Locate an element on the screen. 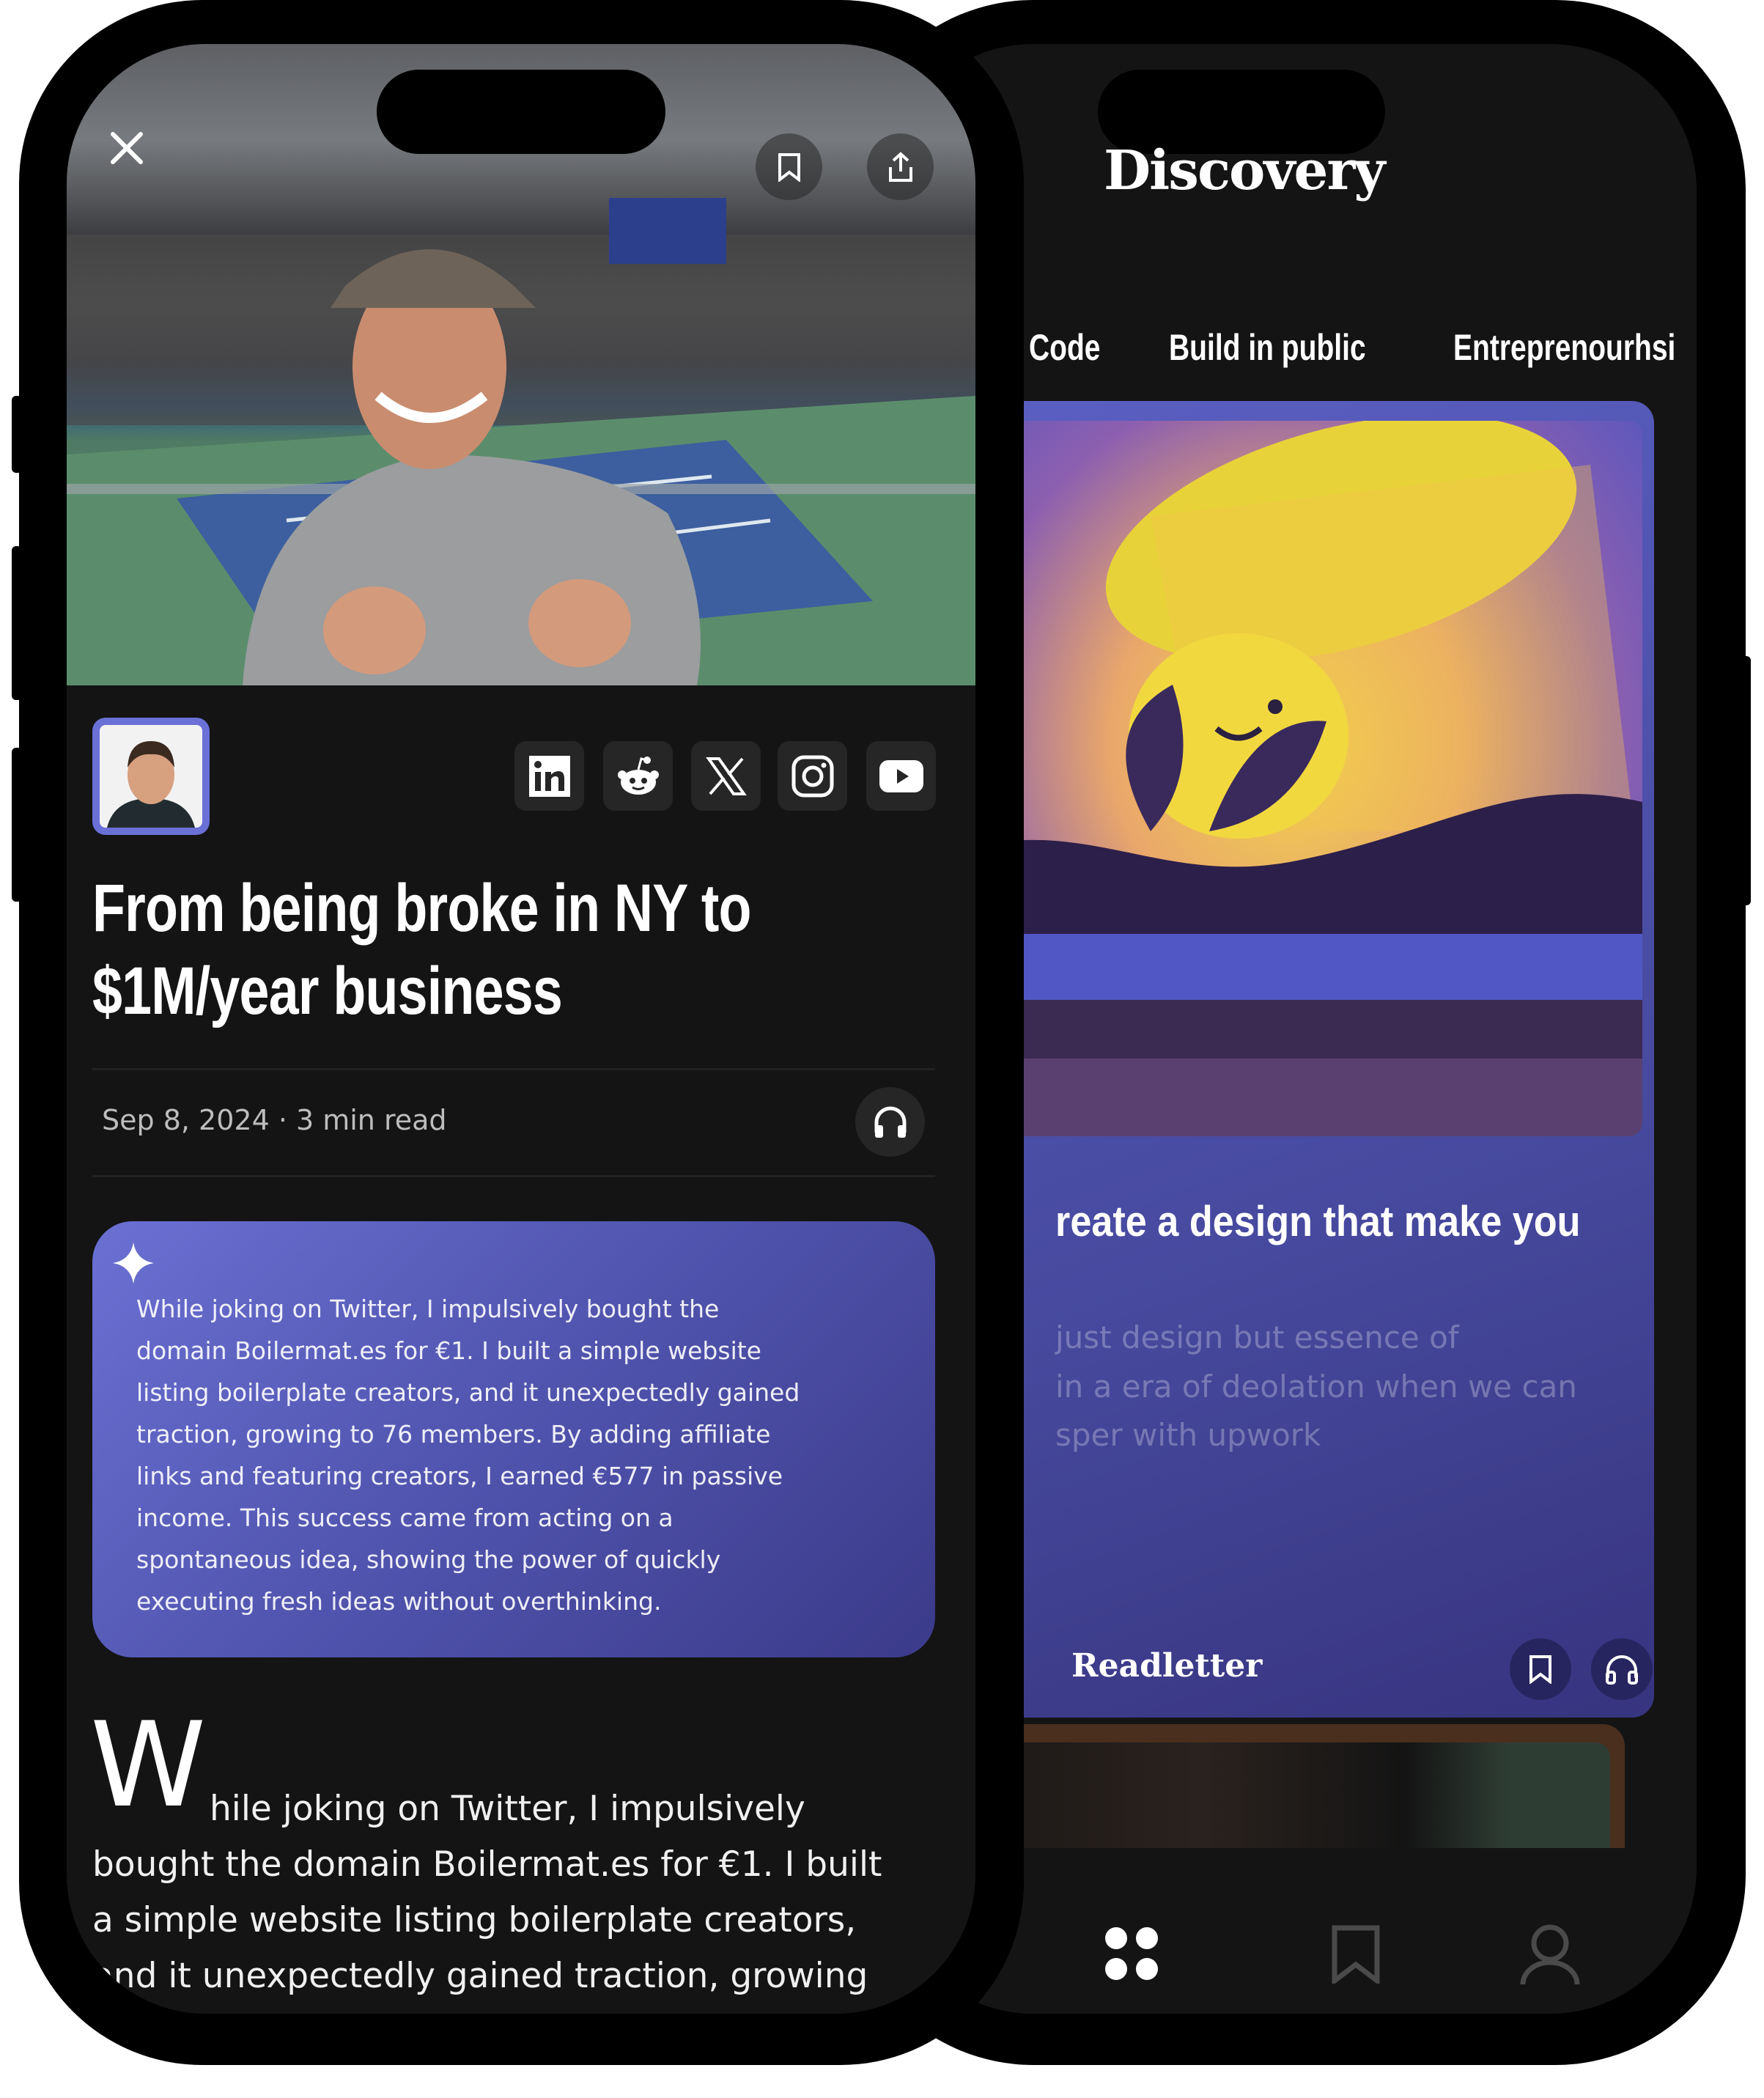 The width and height of the screenshot is (1764, 2098). author-photo is located at coordinates (151, 776).